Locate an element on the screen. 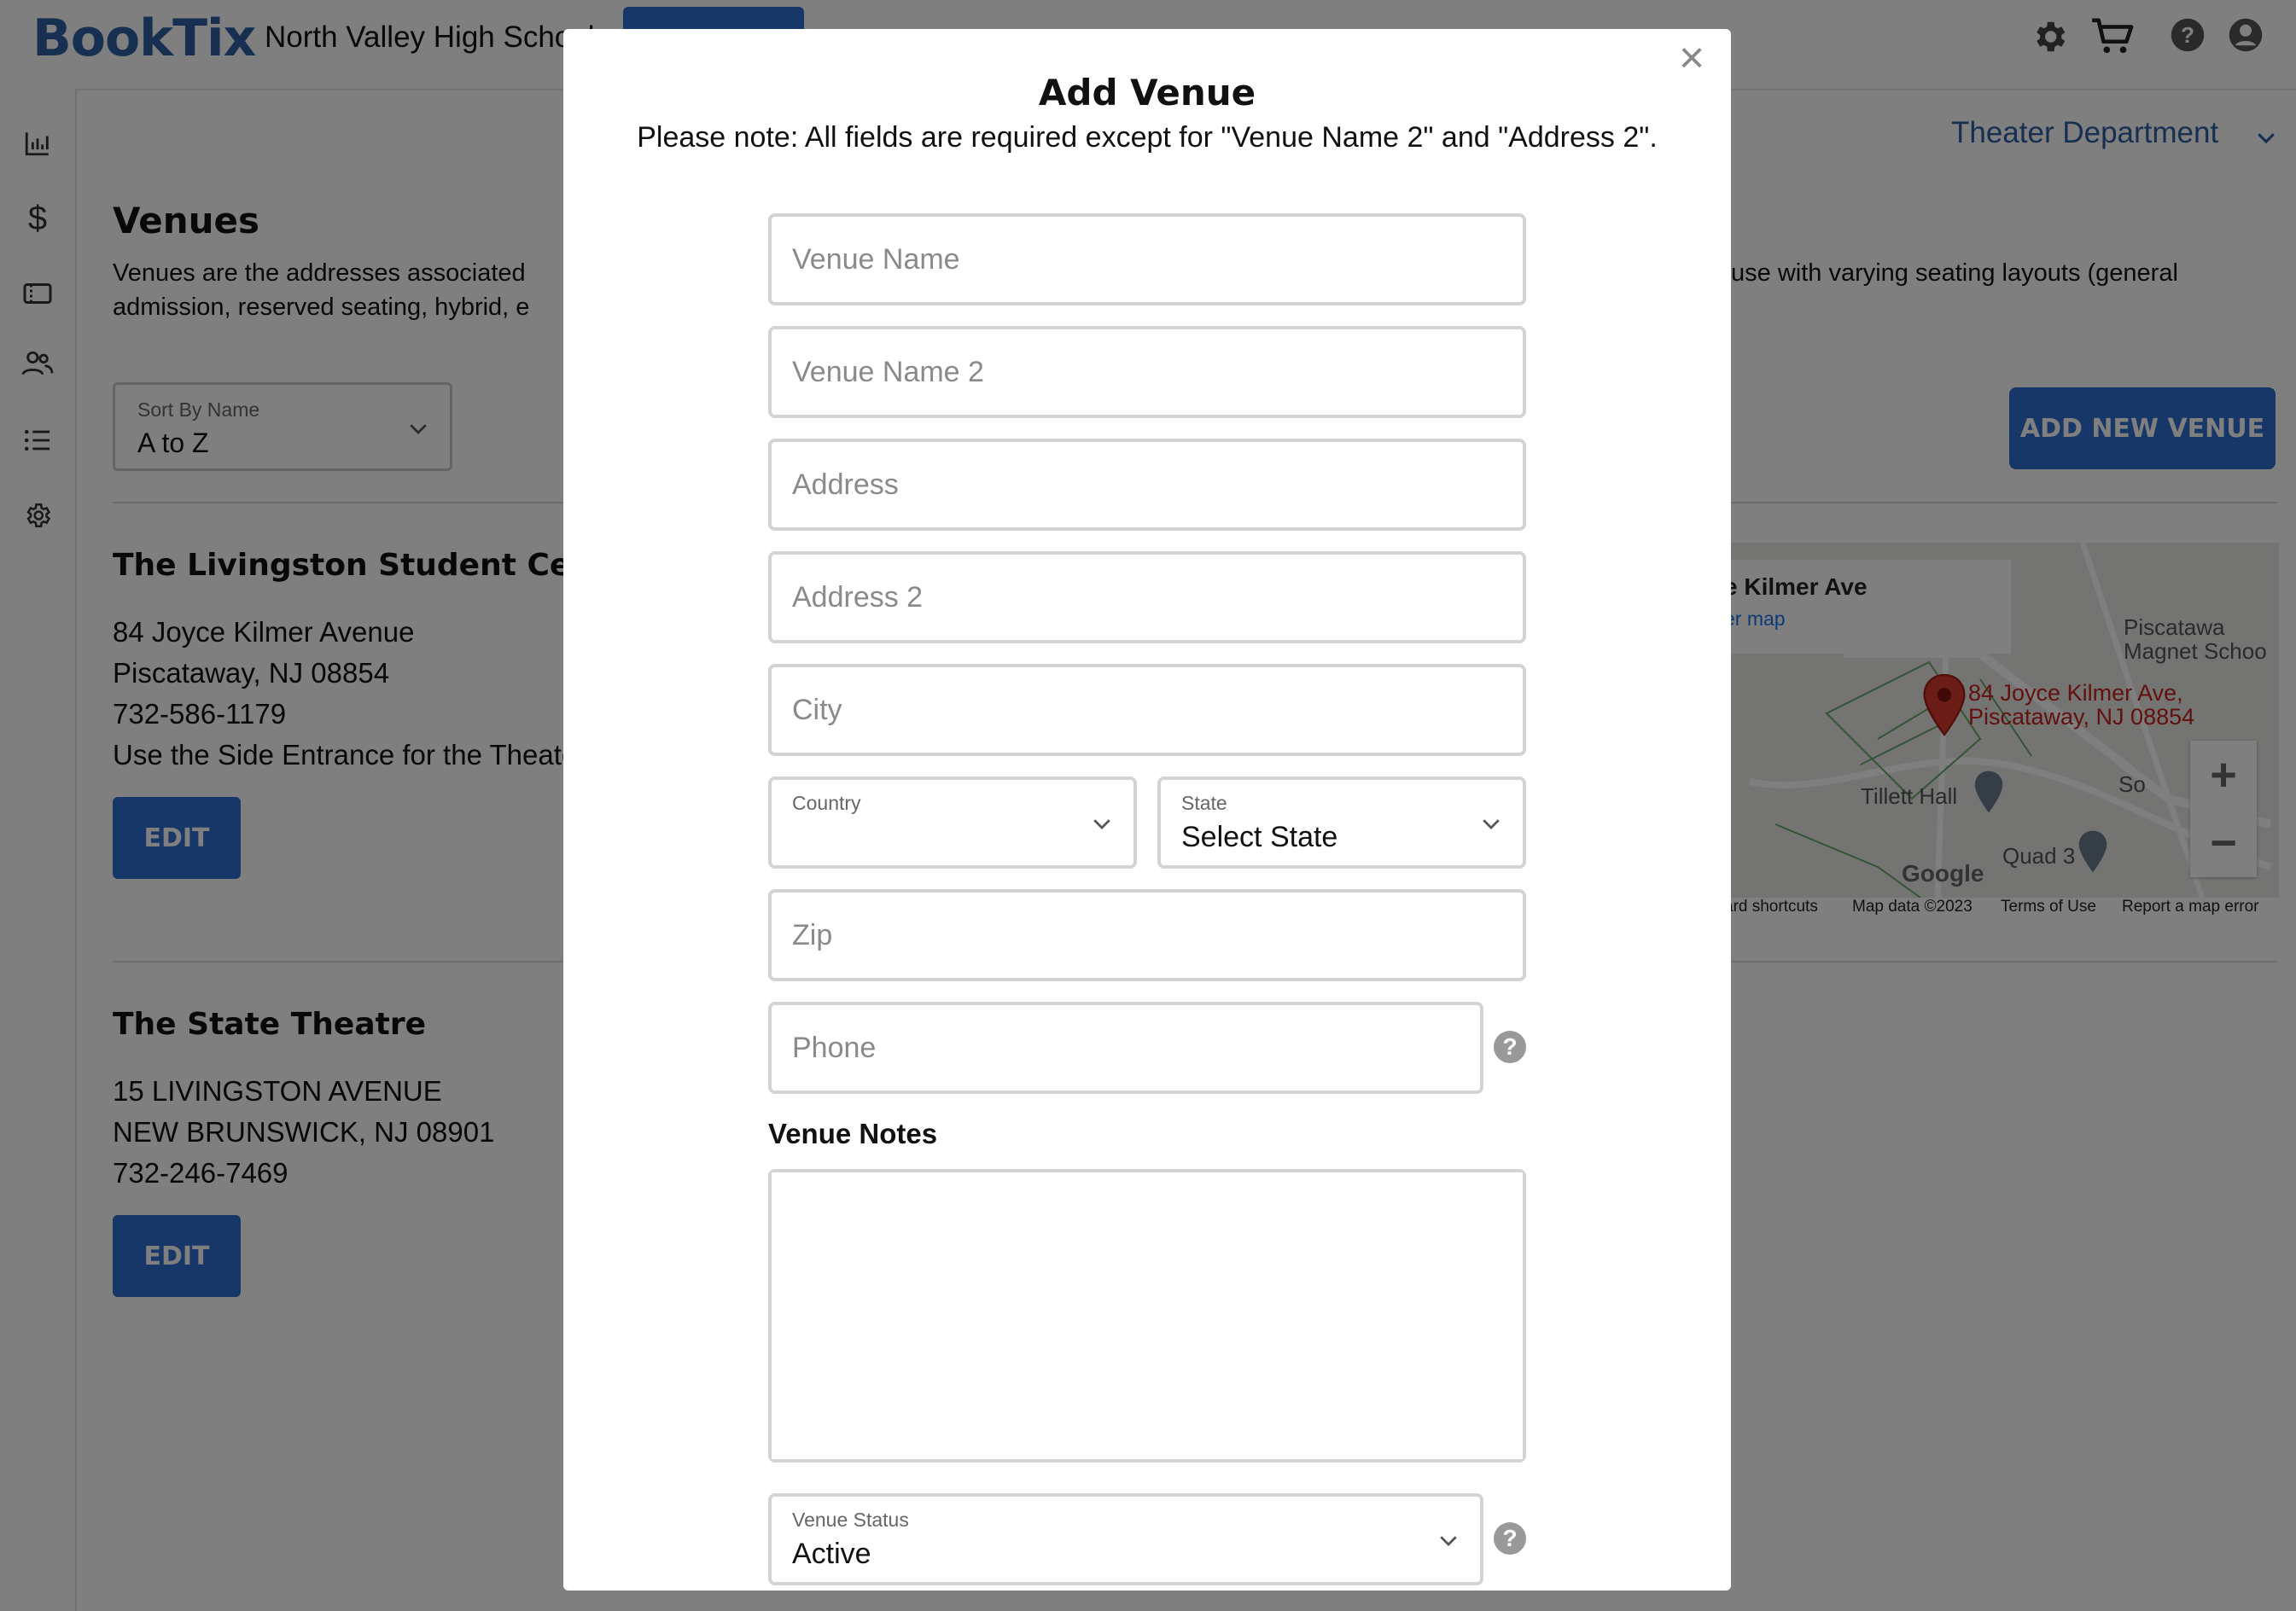  venue-name-2-field is located at coordinates (1147, 372).